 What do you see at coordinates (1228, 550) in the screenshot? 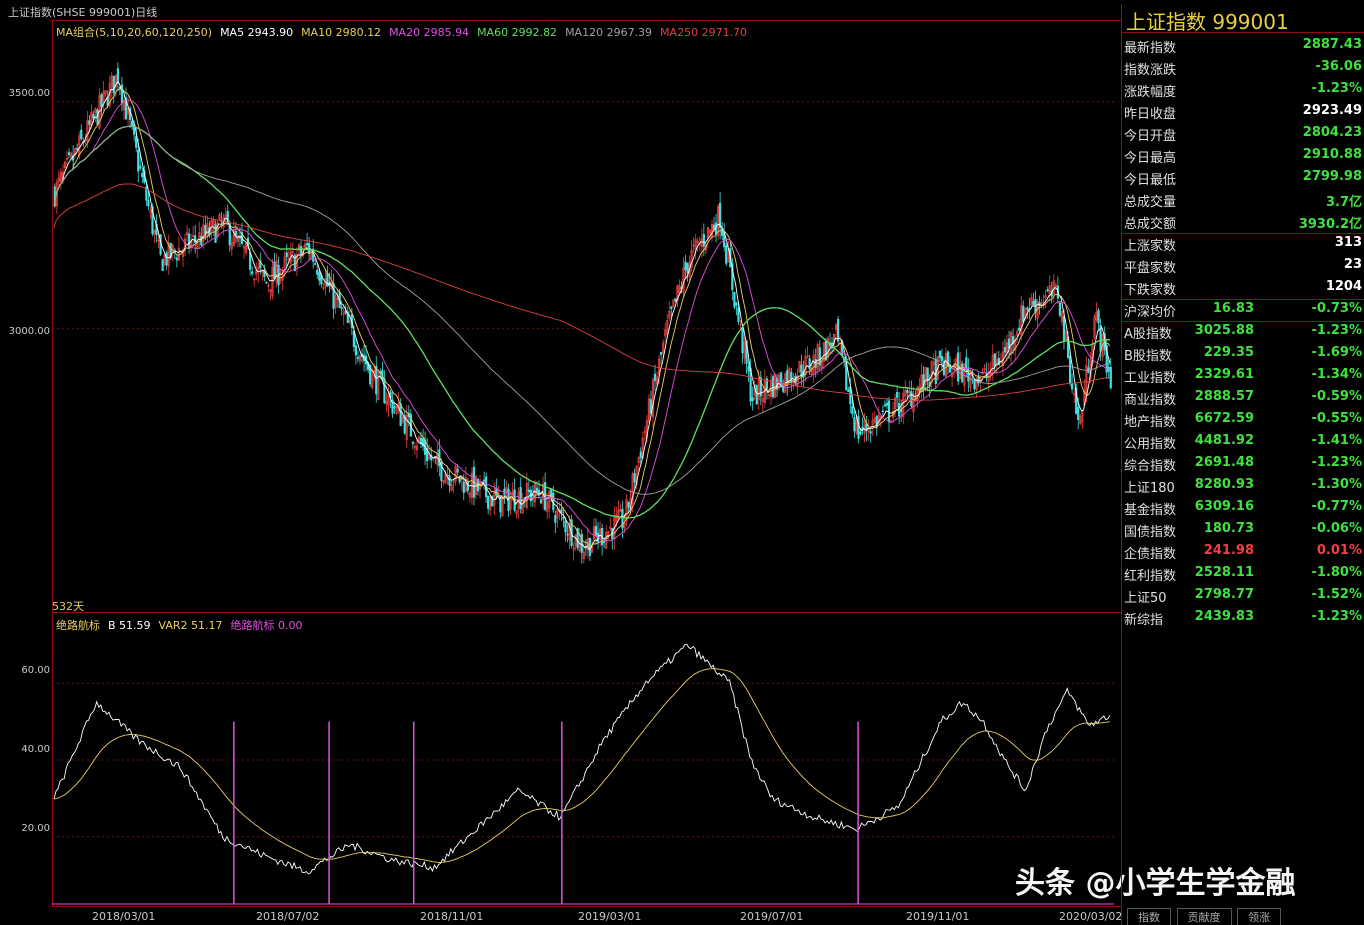
I see `quote-index-value: 241.98` at bounding box center [1228, 550].